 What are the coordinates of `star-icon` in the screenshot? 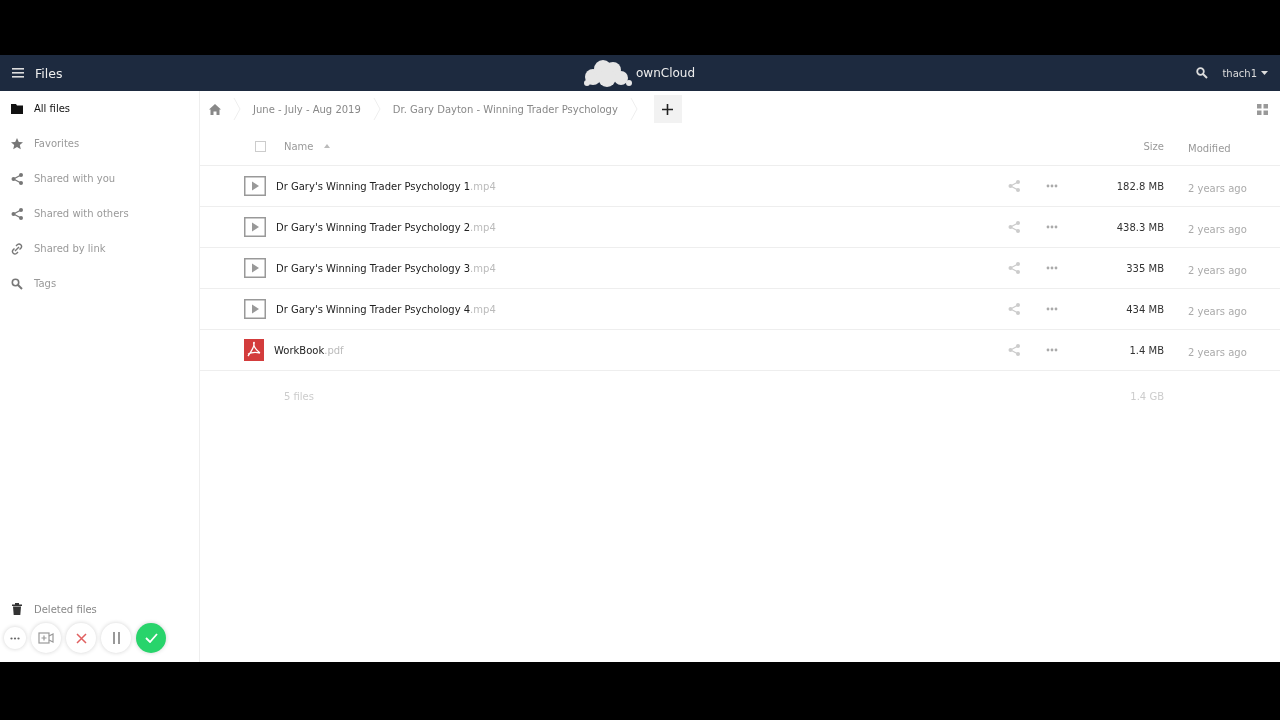 It's located at (17, 143).